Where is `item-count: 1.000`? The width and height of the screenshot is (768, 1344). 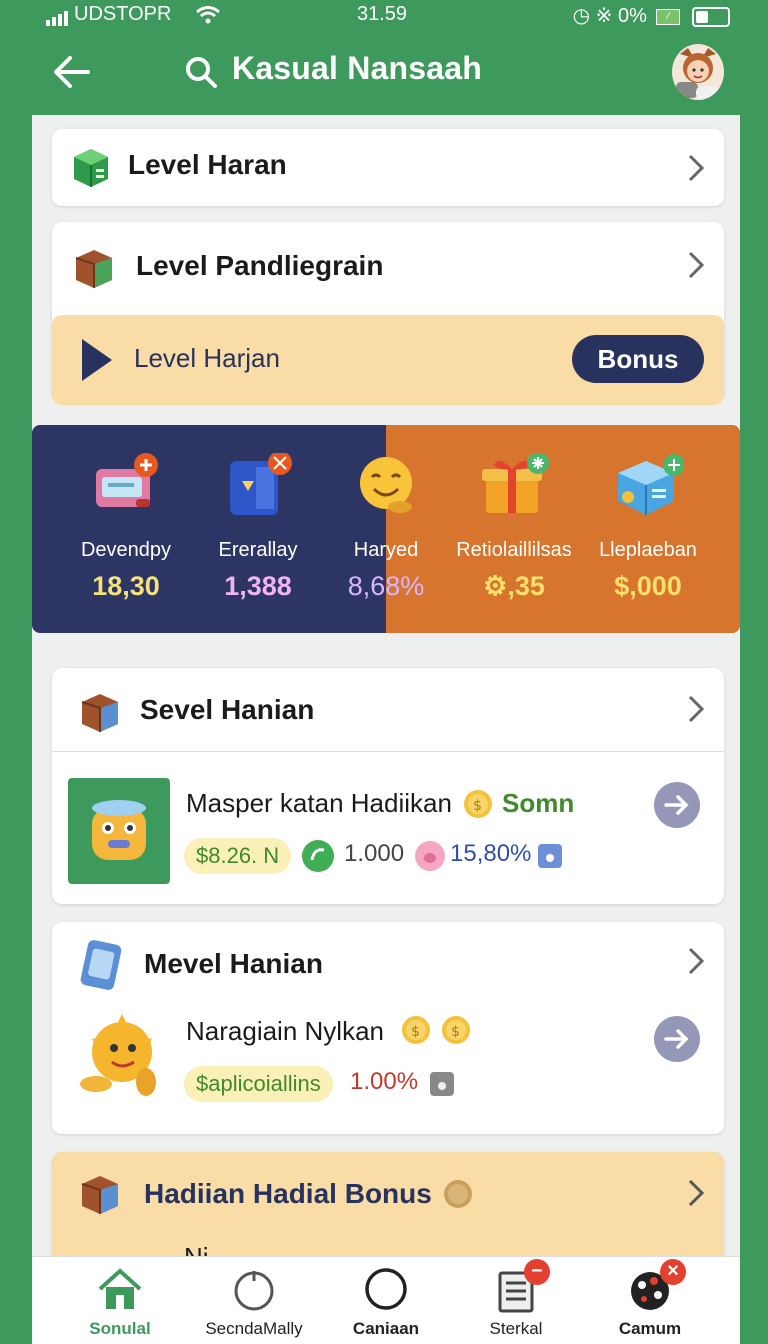
item-count: 1.000 is located at coordinates (374, 853).